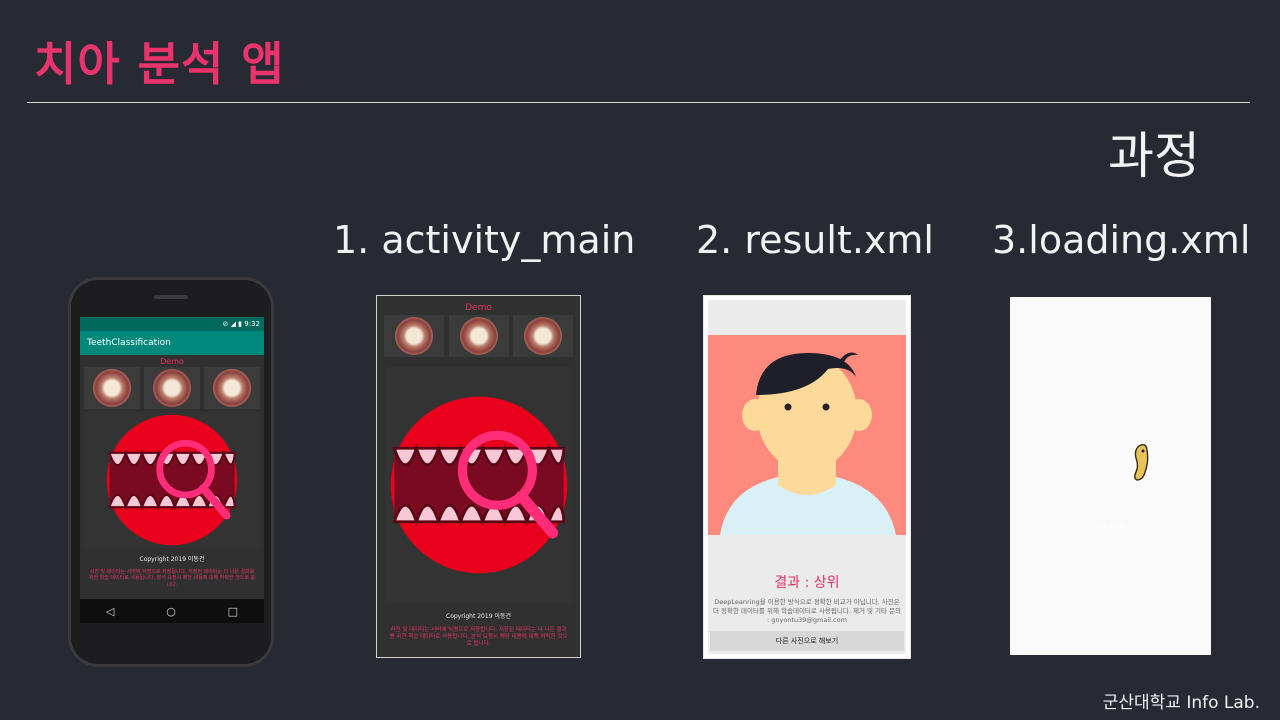  I want to click on phone-speaker, so click(171, 297).